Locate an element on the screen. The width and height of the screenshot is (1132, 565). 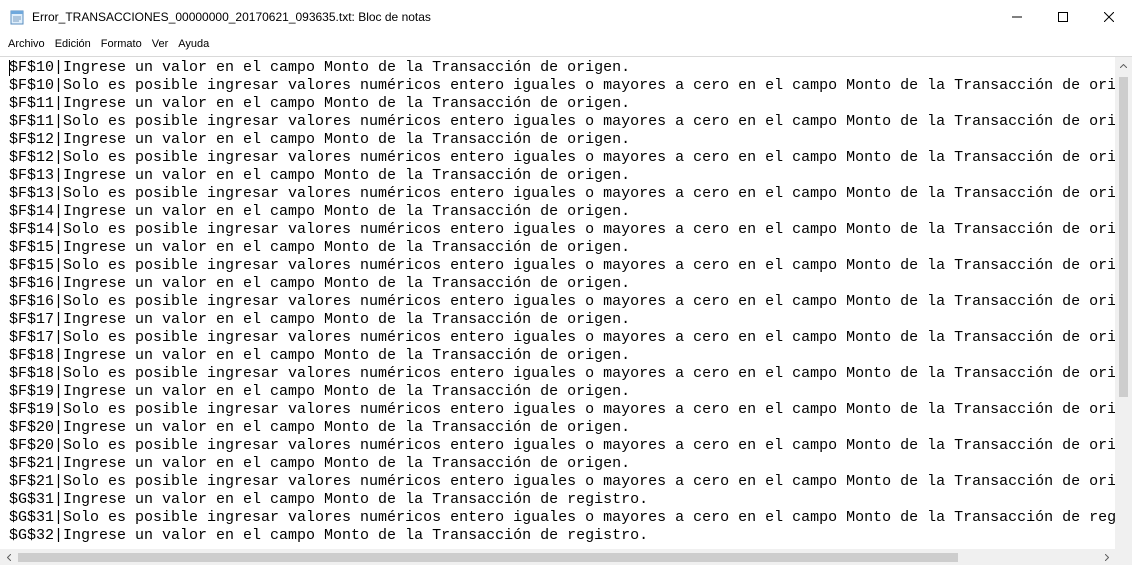
scrollbar-corner is located at coordinates (1123, 557).